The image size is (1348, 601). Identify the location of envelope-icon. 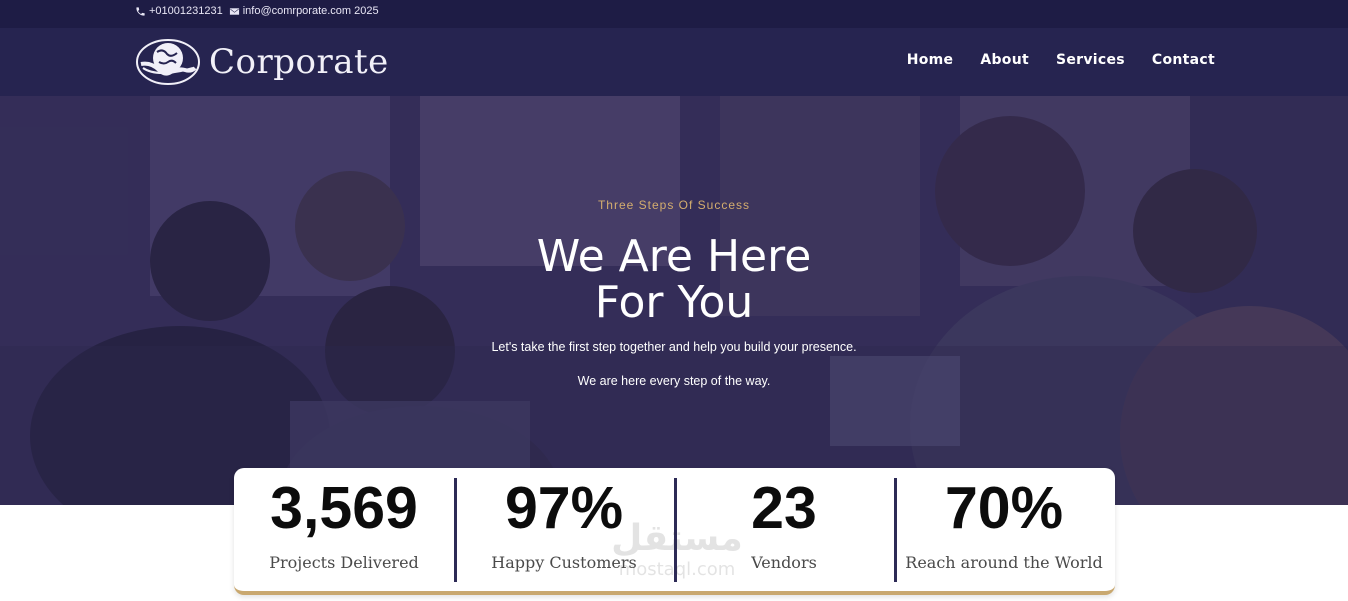
(234, 11).